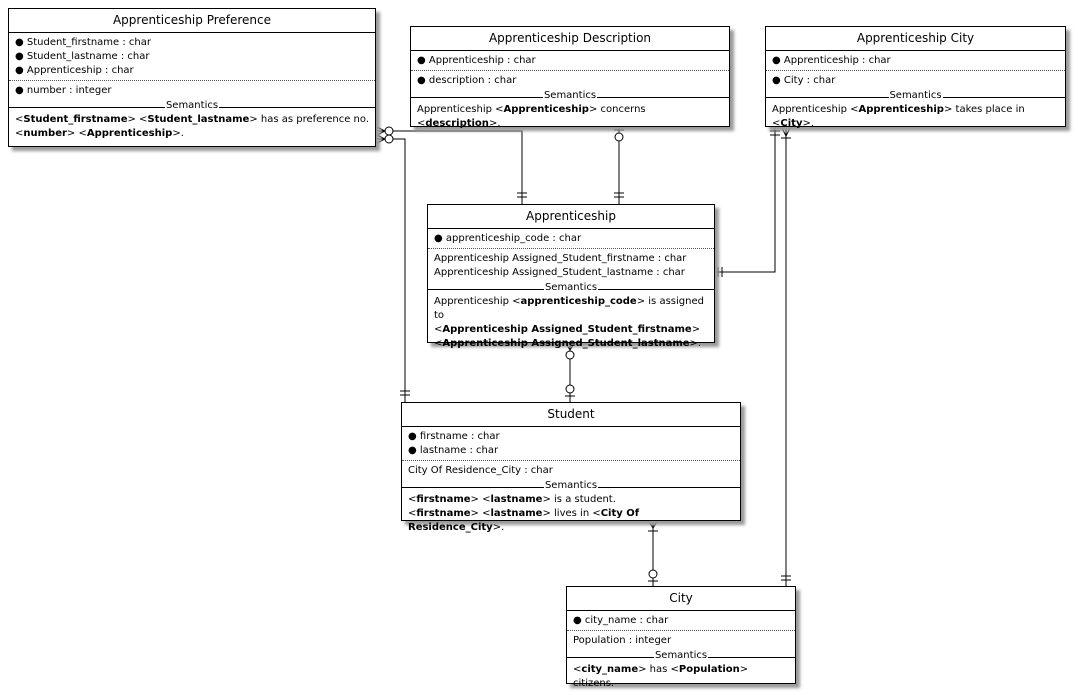 This screenshot has height=695, width=1078. What do you see at coordinates (69, 90) in the screenshot?
I see `attribute-text: number : integer` at bounding box center [69, 90].